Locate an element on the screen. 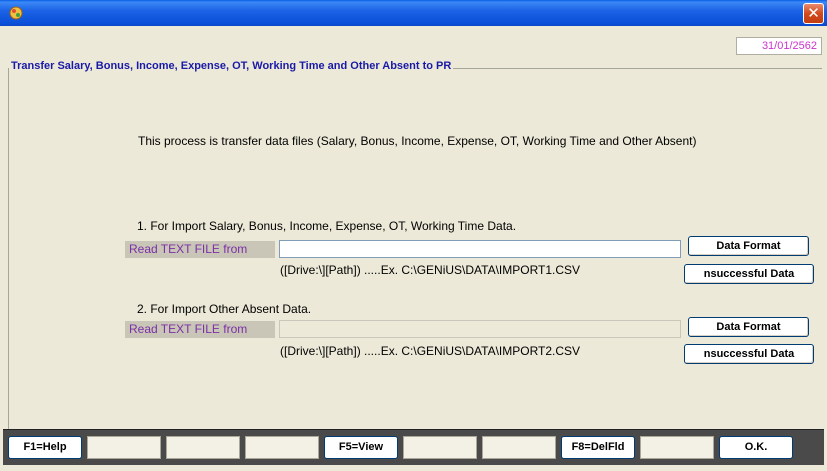 The width and height of the screenshot is (827, 471). group-border-left is located at coordinates (8, 253).